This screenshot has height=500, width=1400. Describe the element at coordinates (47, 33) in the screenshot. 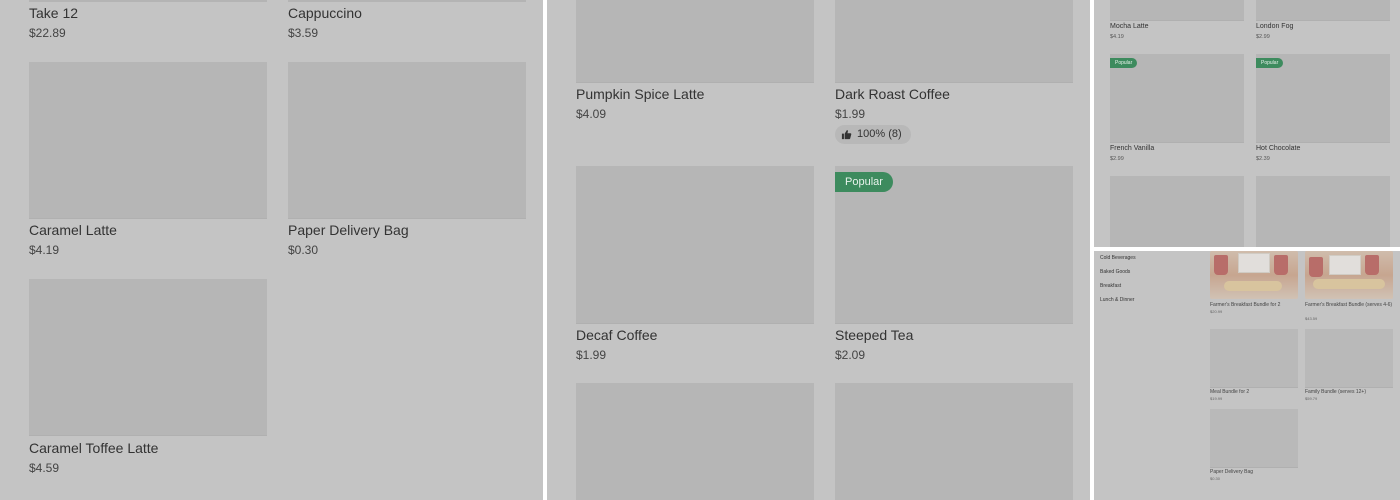

I see `item-price: $22.89` at that location.